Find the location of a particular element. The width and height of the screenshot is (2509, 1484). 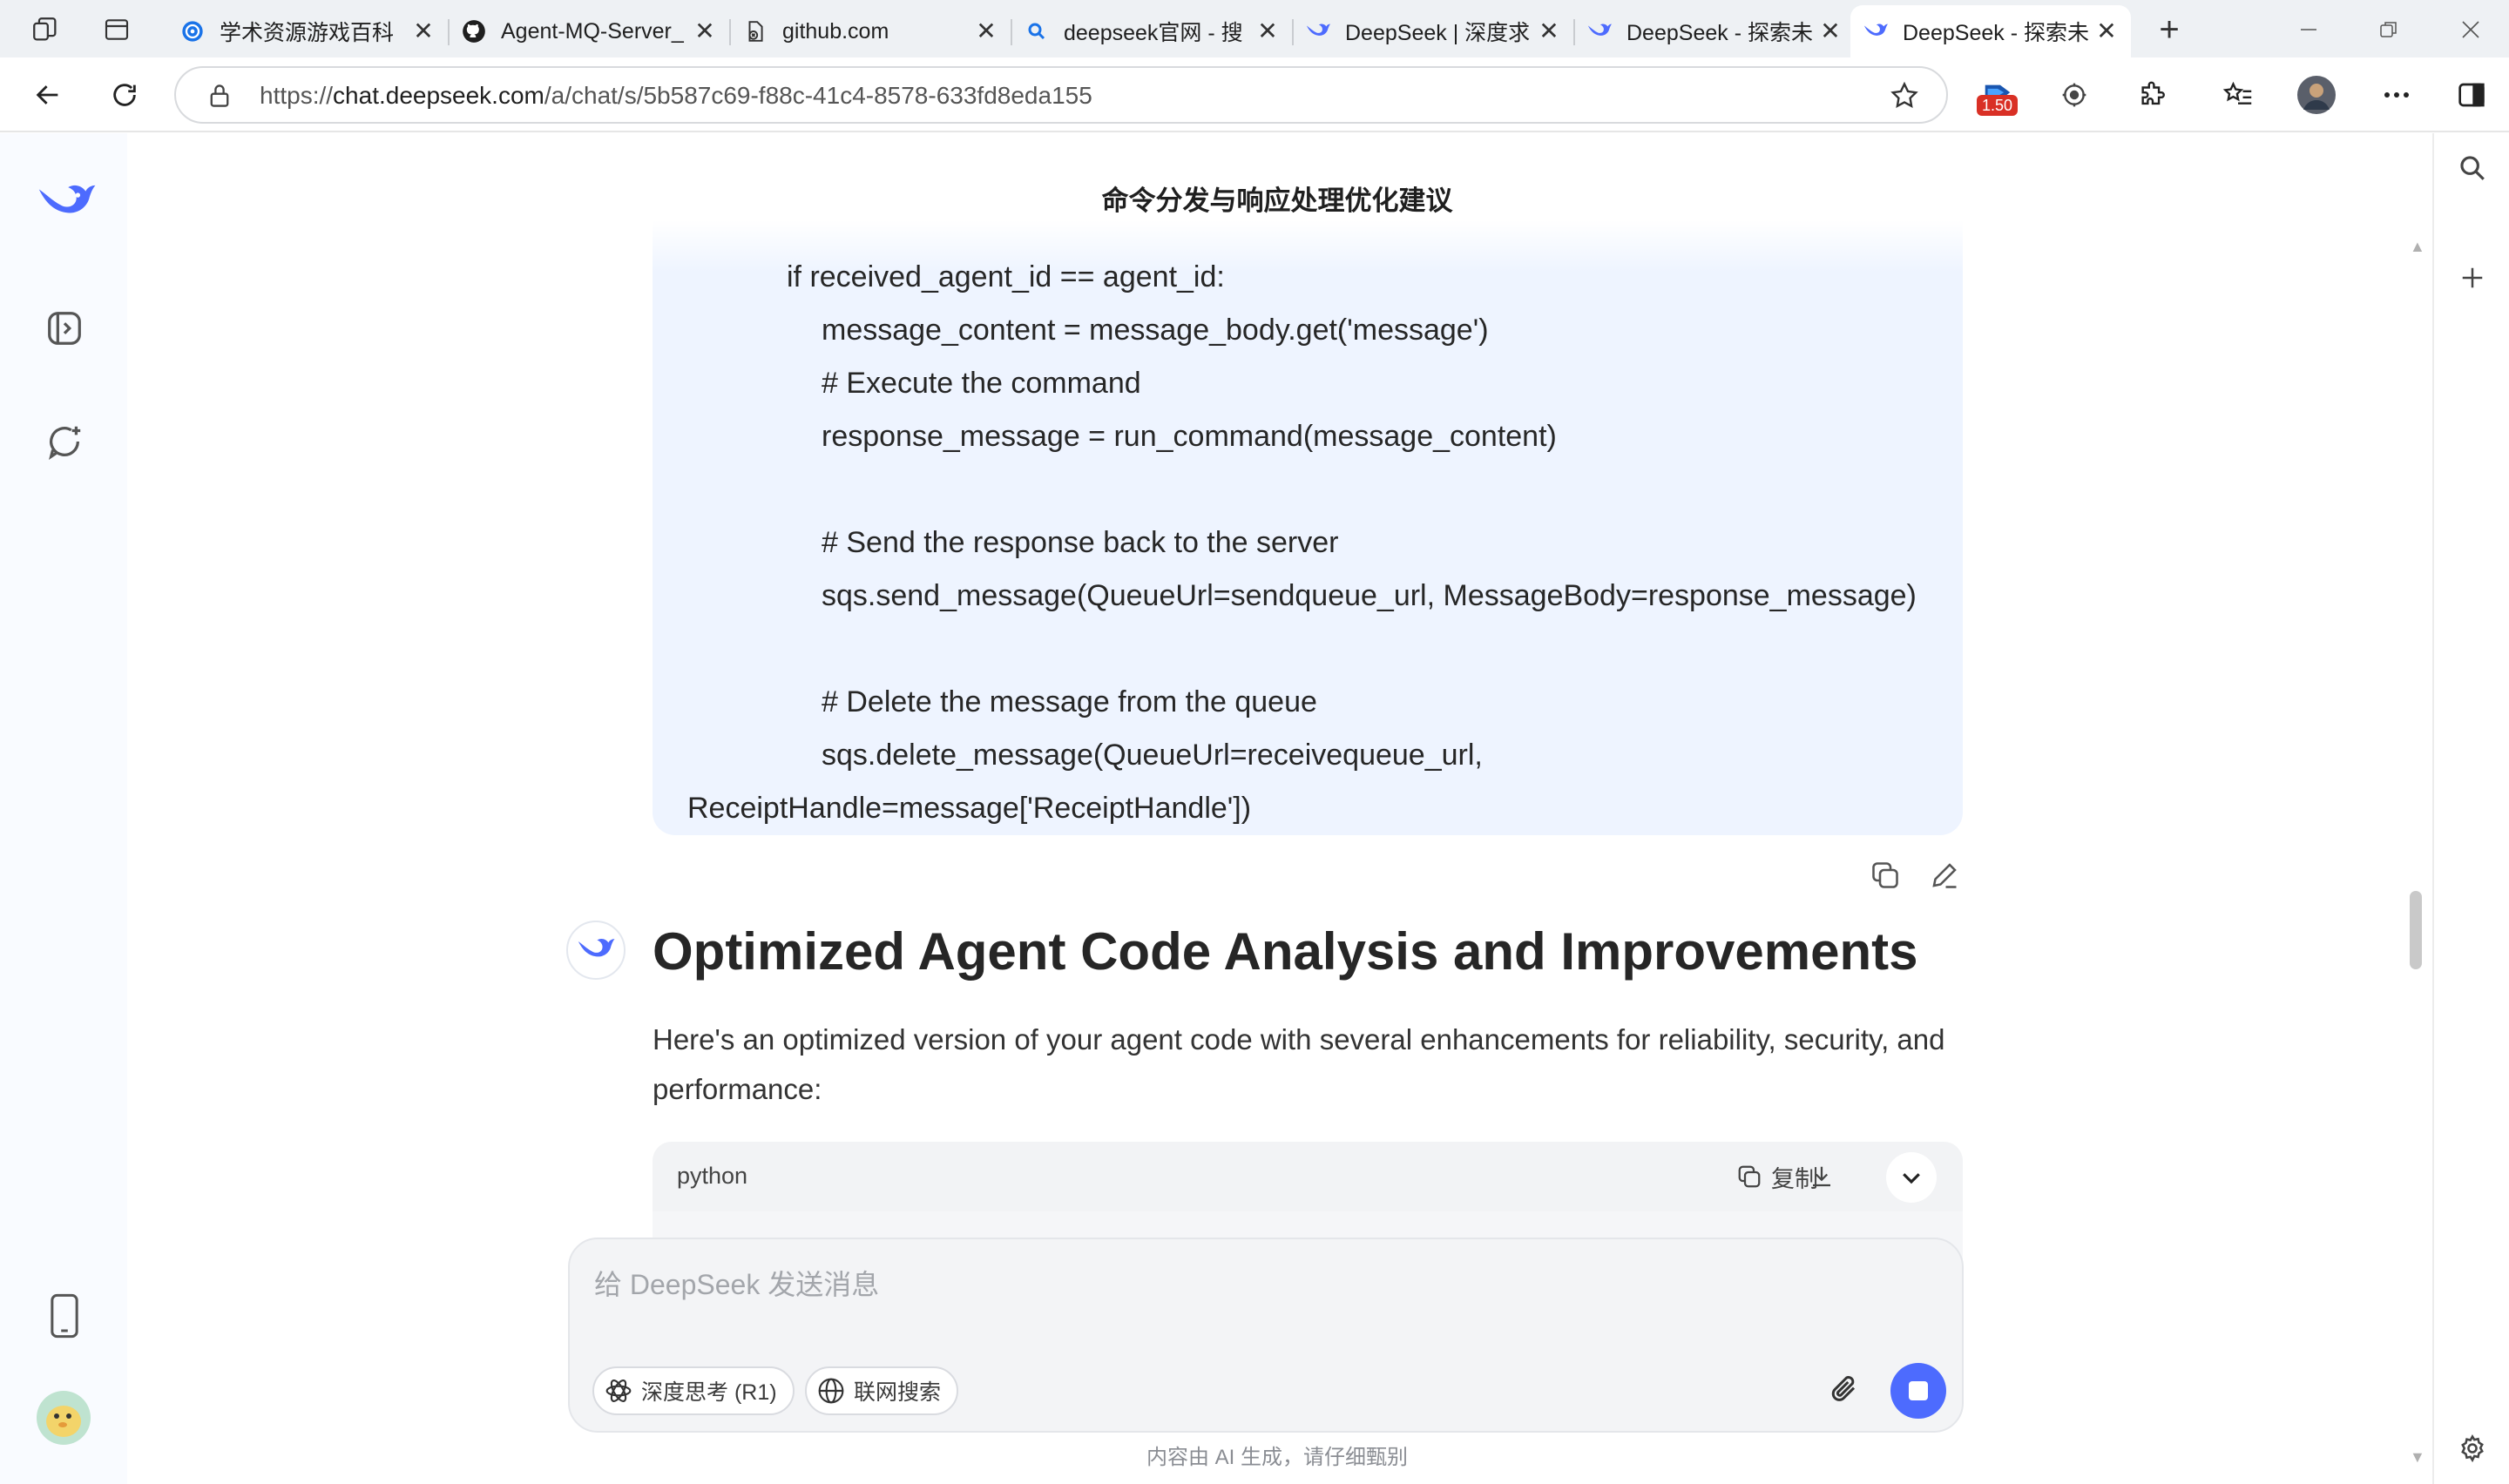

tab-title: Agent-MQ-Server_ is located at coordinates (592, 31).